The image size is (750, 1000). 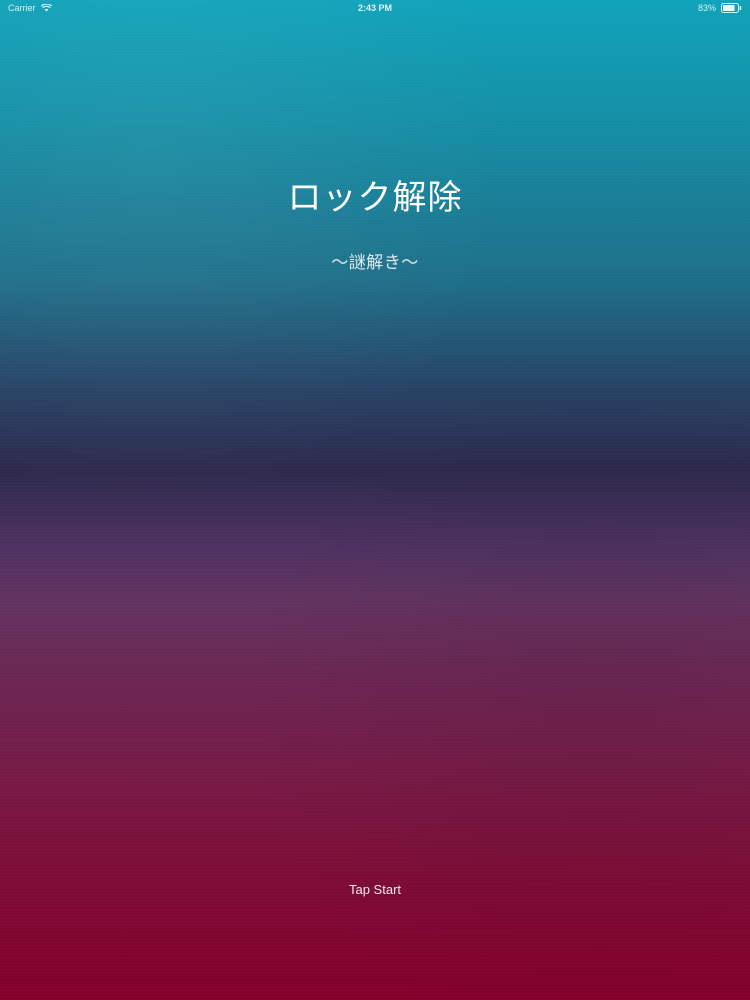 What do you see at coordinates (375, 889) in the screenshot?
I see `tap-start-button: Tap Start` at bounding box center [375, 889].